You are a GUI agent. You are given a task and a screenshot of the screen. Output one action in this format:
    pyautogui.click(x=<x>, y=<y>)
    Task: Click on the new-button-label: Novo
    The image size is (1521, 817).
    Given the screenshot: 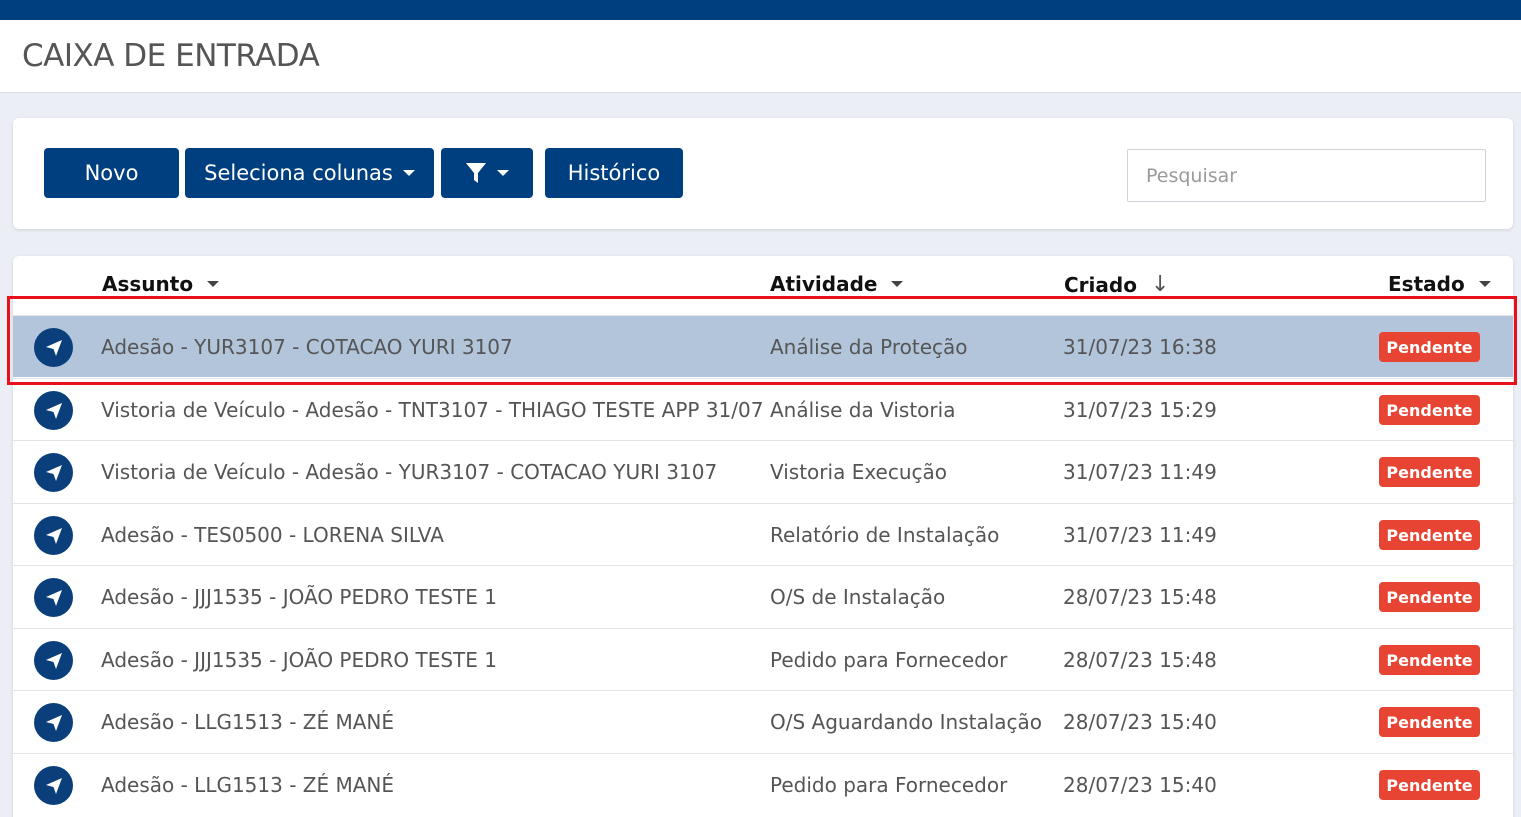 What is the action you would take?
    pyautogui.click(x=111, y=173)
    